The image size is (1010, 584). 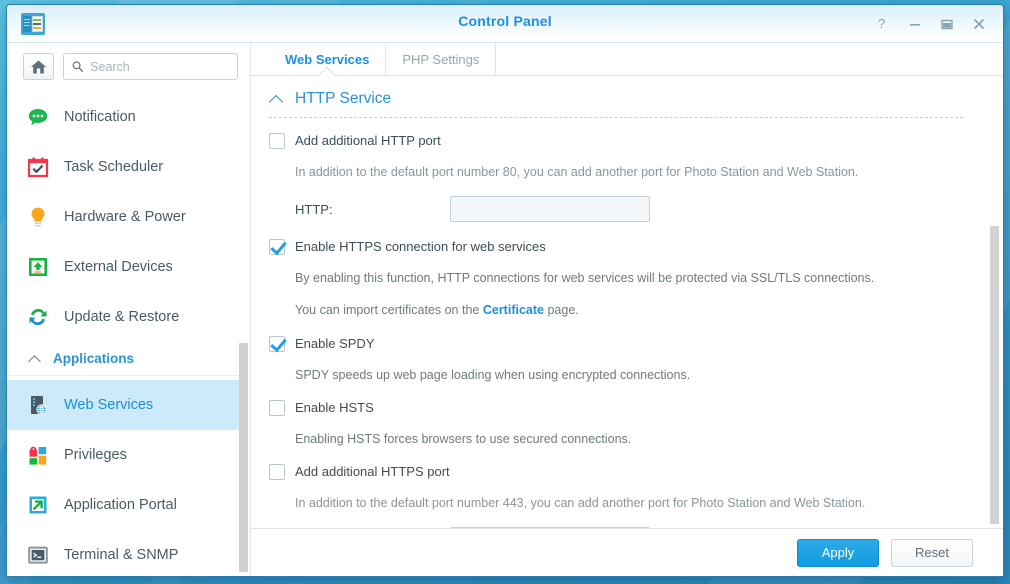 I want to click on tab-web-services: Web Services, so click(x=328, y=59).